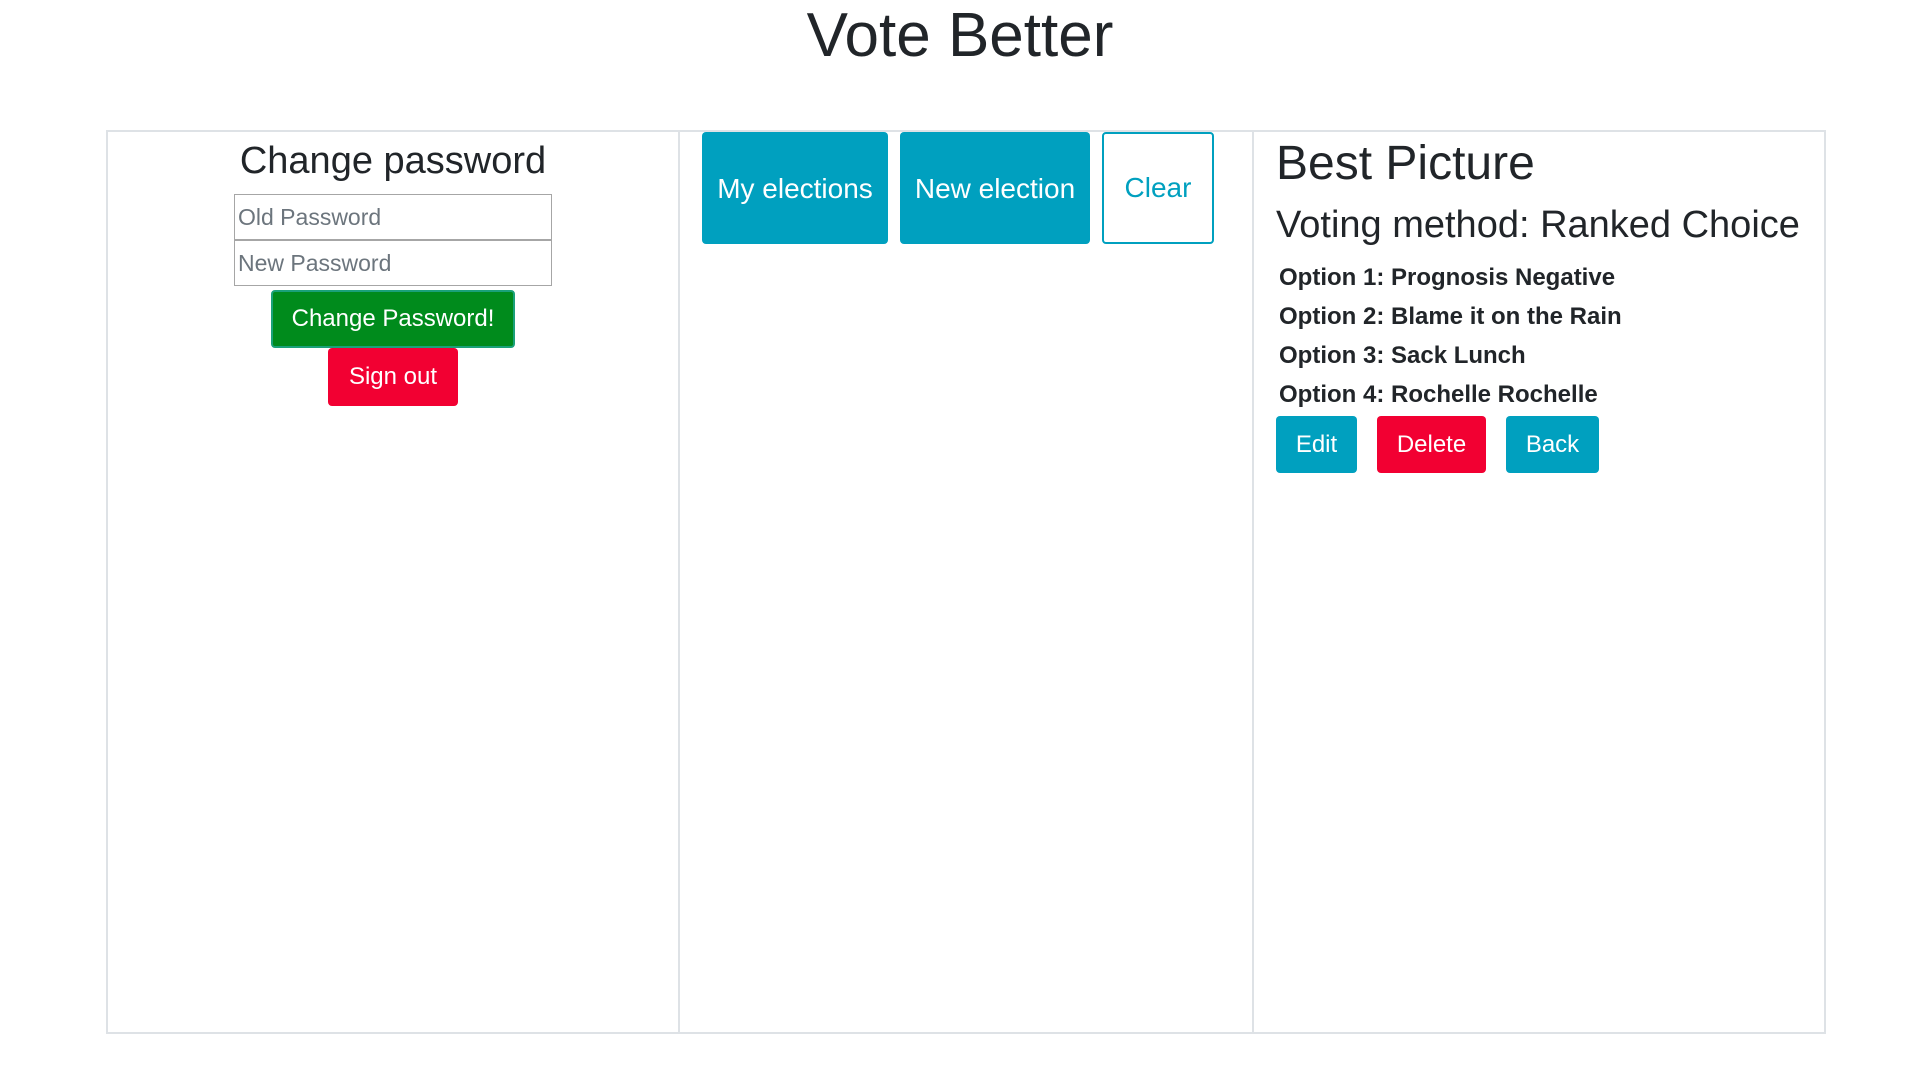  Describe the element at coordinates (1447, 277) in the screenshot. I see `option-item: Option 1: Prognosis Negative` at that location.